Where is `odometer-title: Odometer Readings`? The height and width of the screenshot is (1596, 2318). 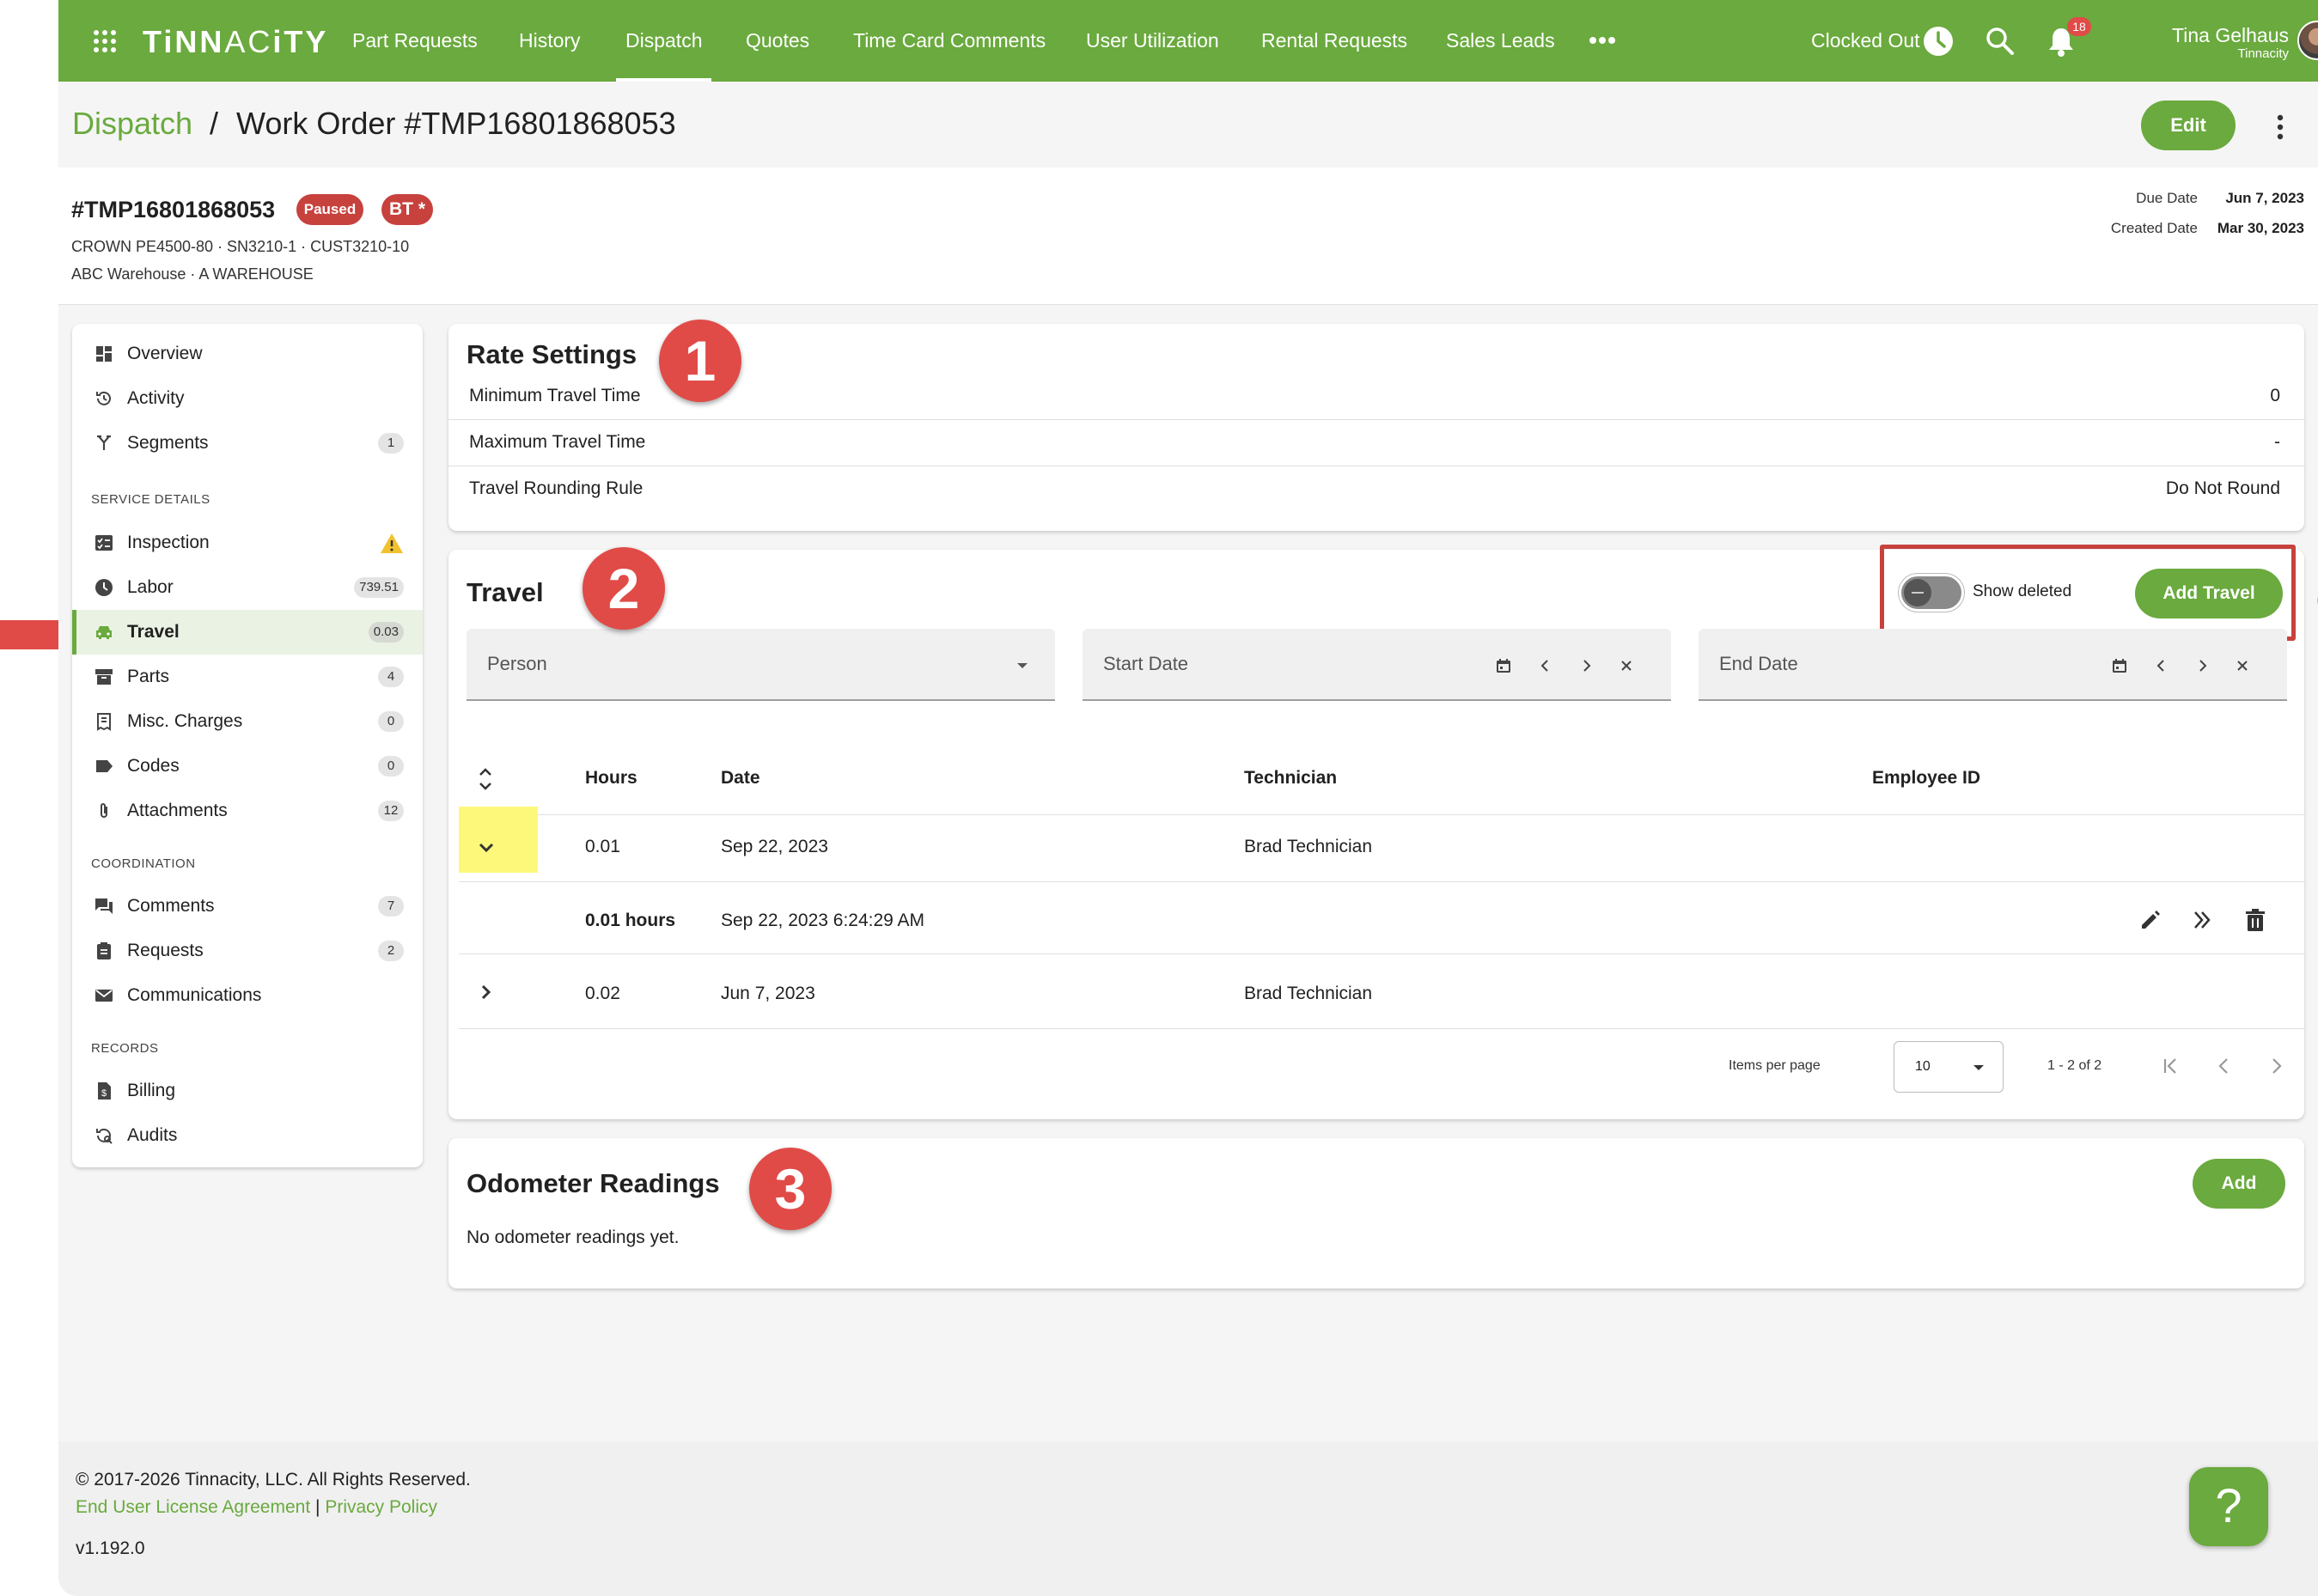 odometer-title: Odometer Readings is located at coordinates (593, 1183).